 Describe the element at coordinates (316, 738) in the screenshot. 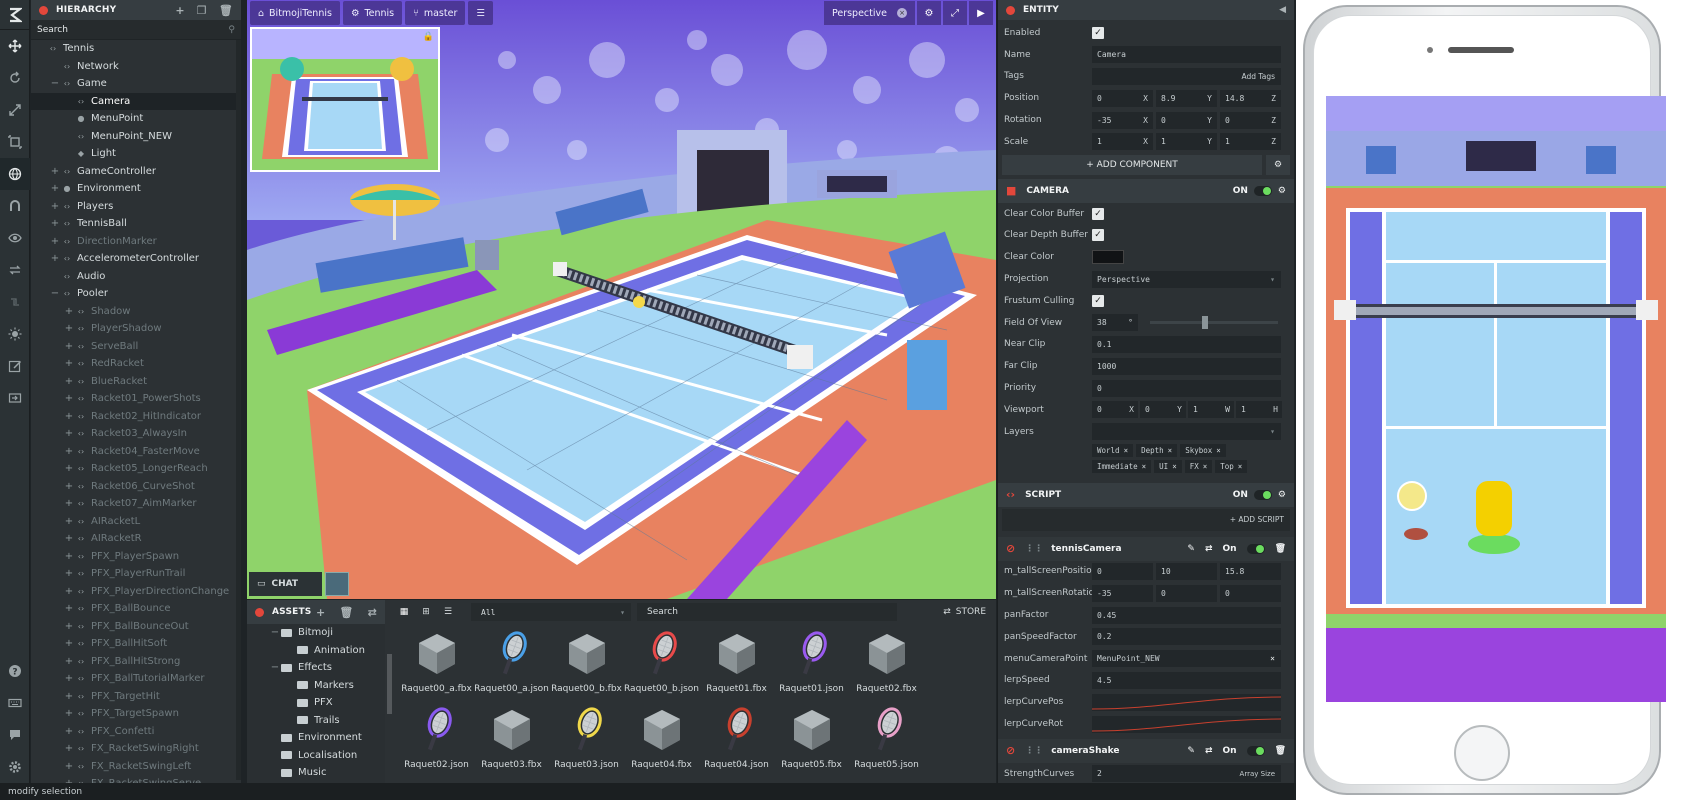

I see `asset-folder: Environment` at that location.